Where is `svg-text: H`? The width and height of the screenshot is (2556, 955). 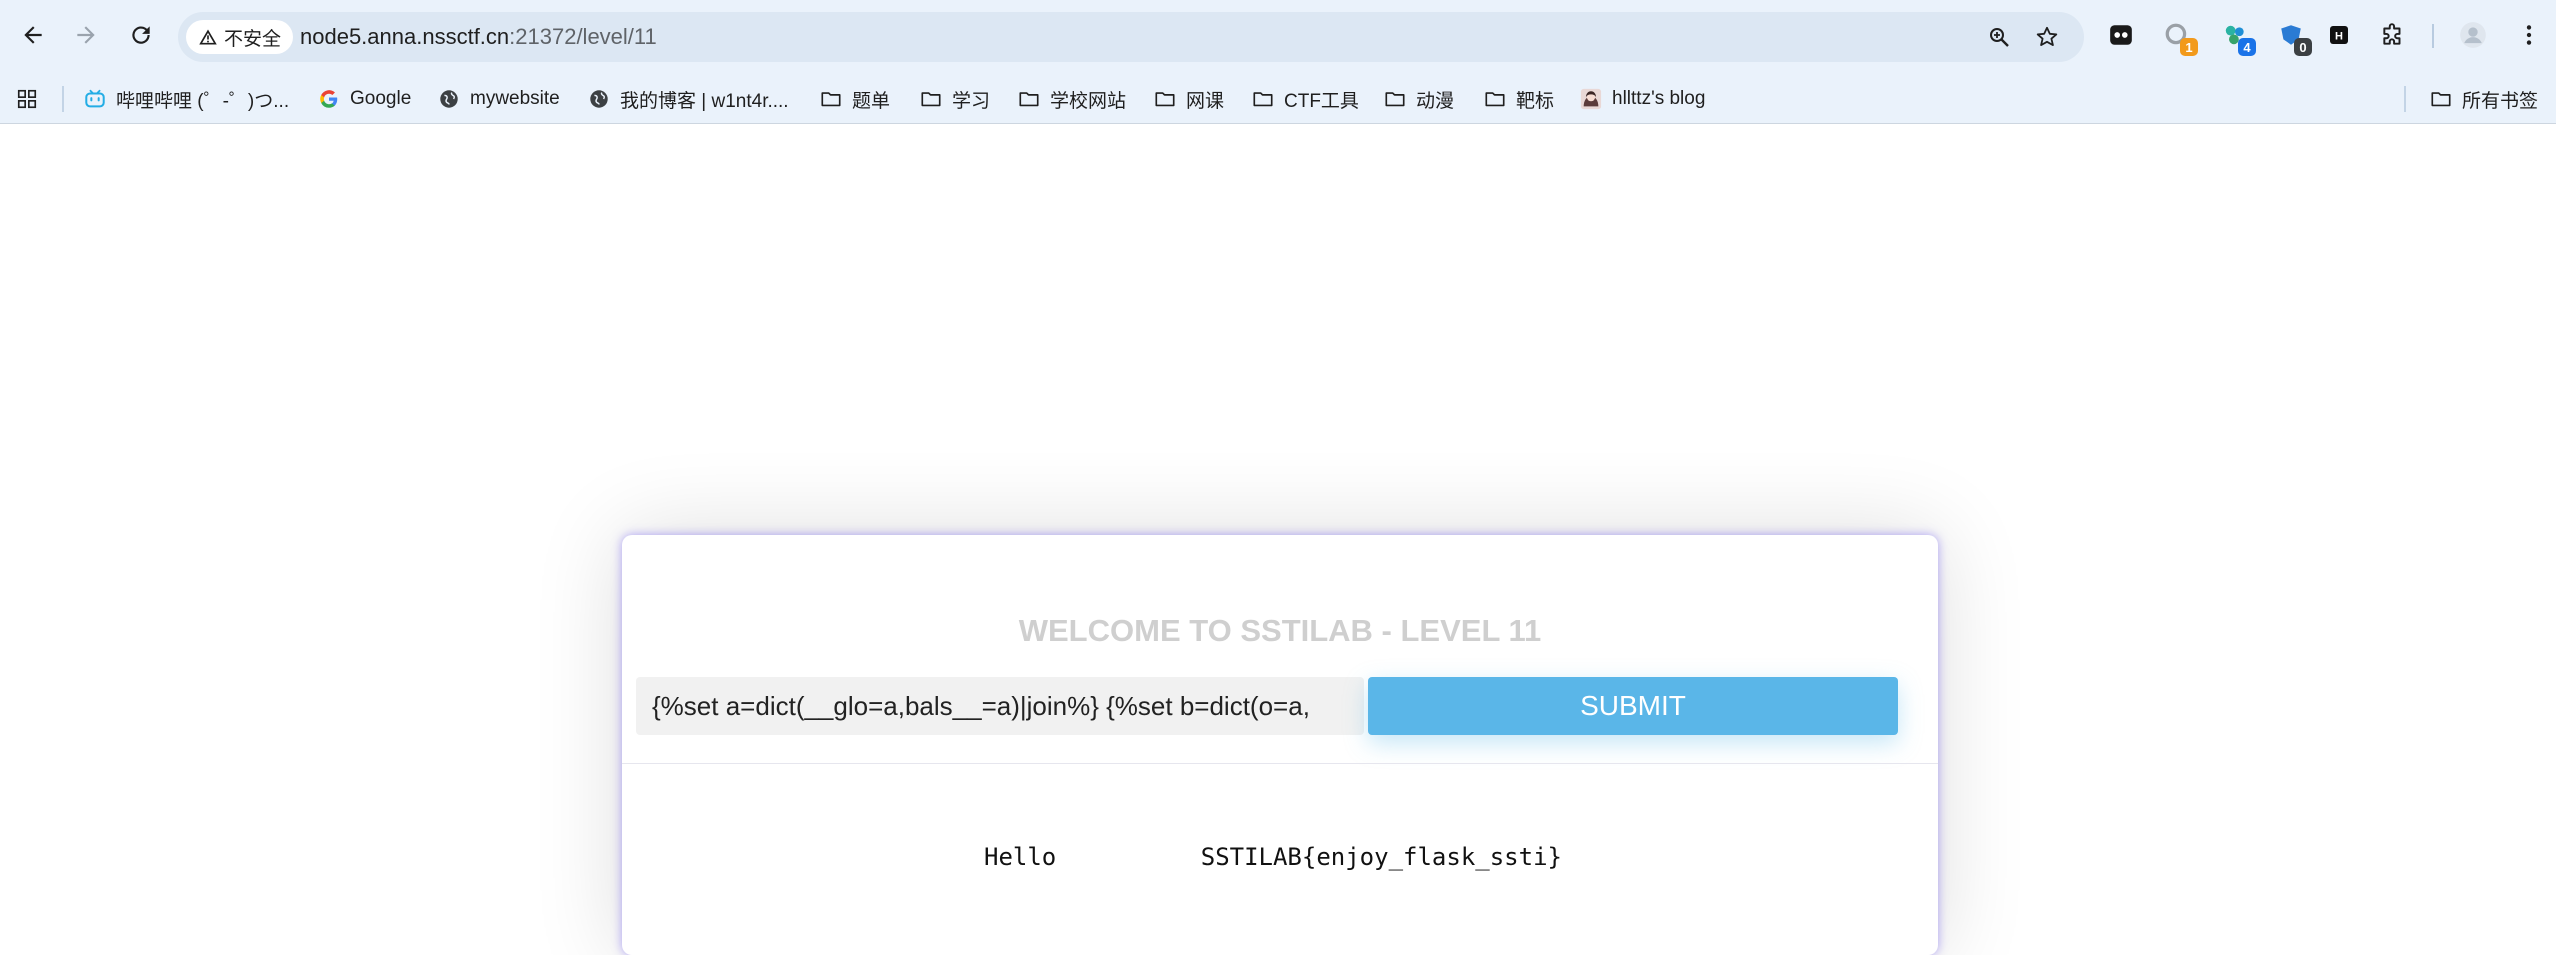 svg-text: H is located at coordinates (2339, 37).